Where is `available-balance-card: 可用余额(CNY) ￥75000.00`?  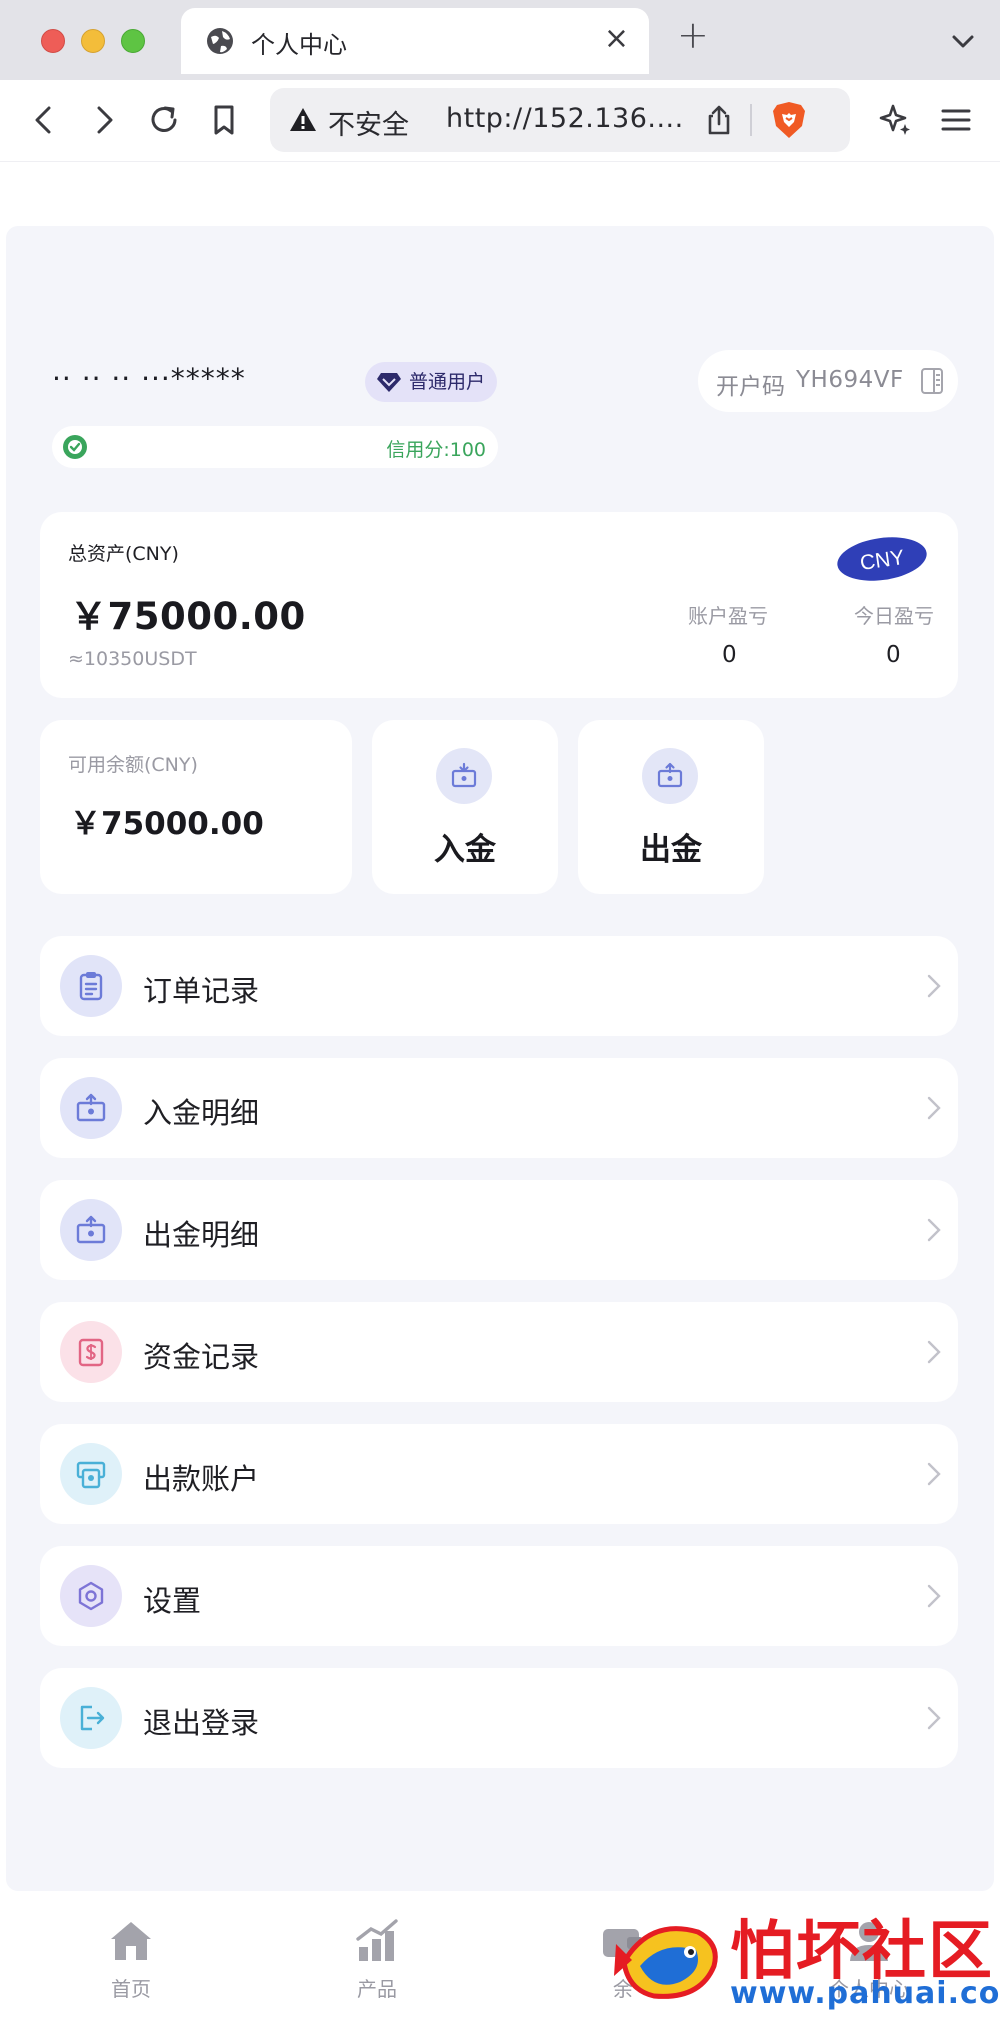 available-balance-card: 可用余额(CNY) ￥75000.00 is located at coordinates (196, 807).